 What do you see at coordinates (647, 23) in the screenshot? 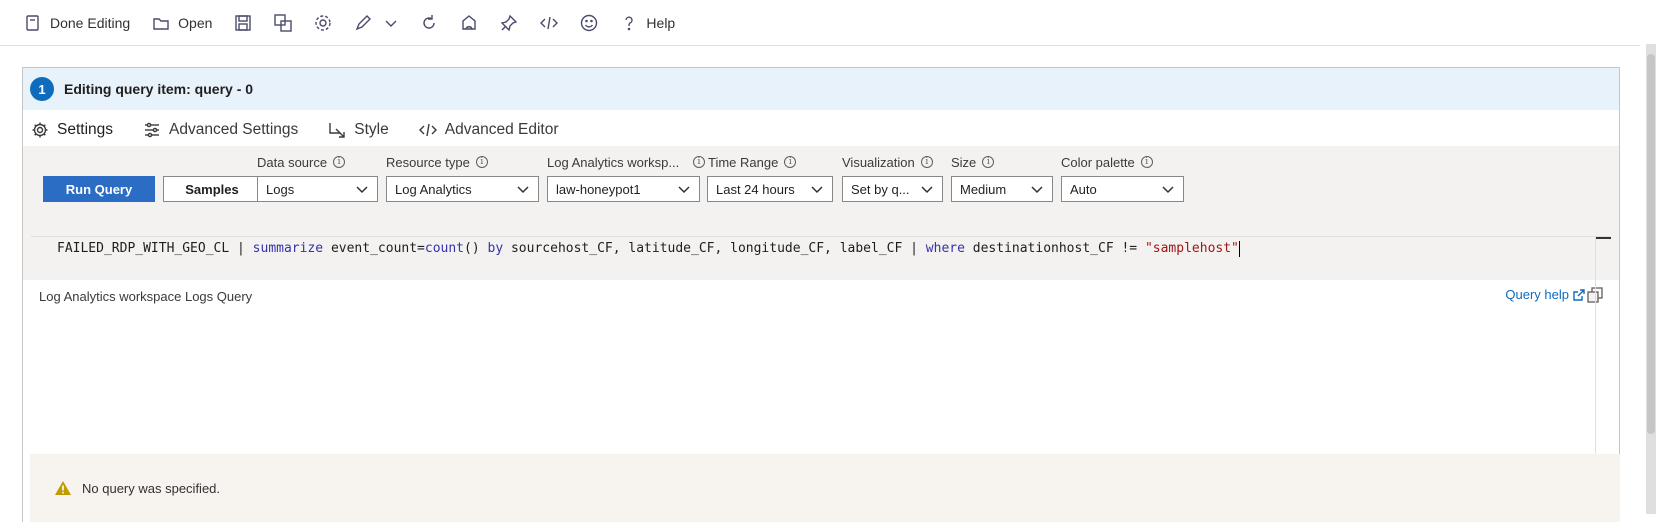
I see `help-button: Help` at bounding box center [647, 23].